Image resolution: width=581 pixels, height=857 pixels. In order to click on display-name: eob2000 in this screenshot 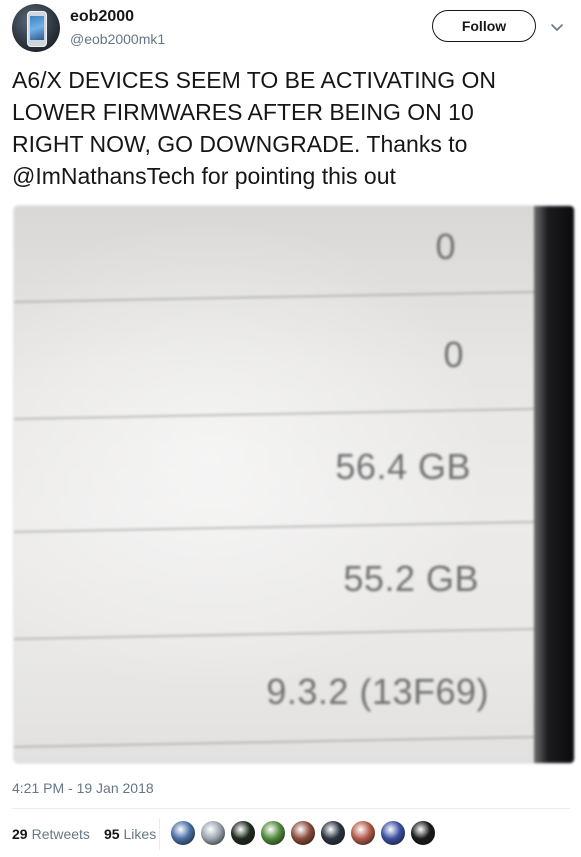, I will do `click(102, 17)`.